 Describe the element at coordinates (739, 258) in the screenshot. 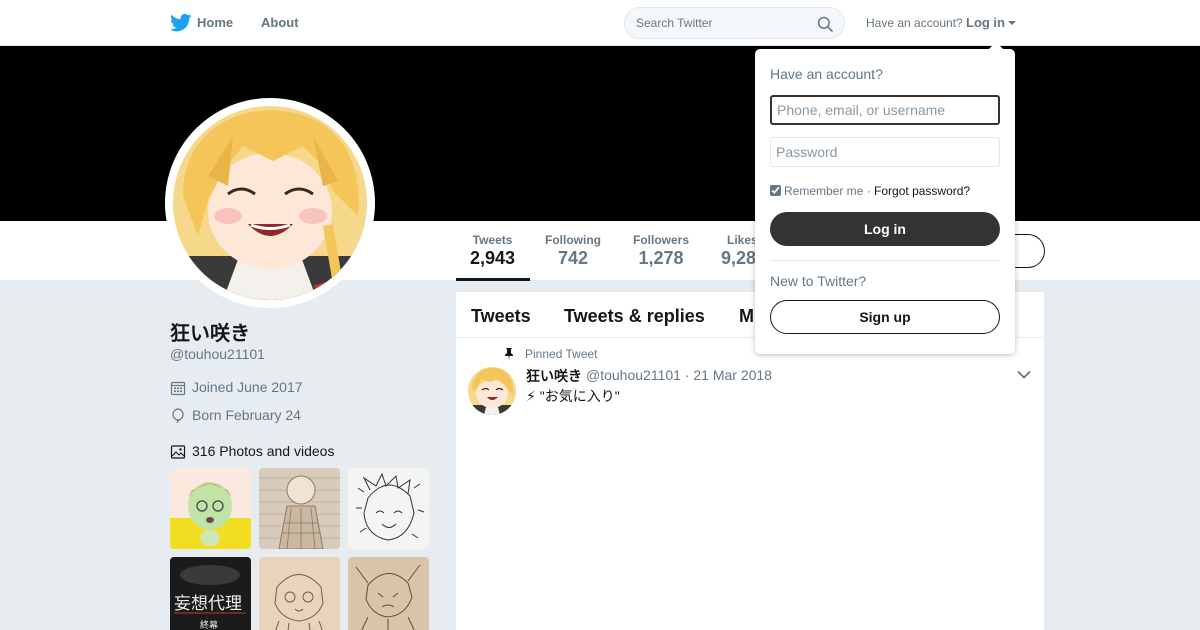

I see `stat-likes-value: 9,28` at that location.